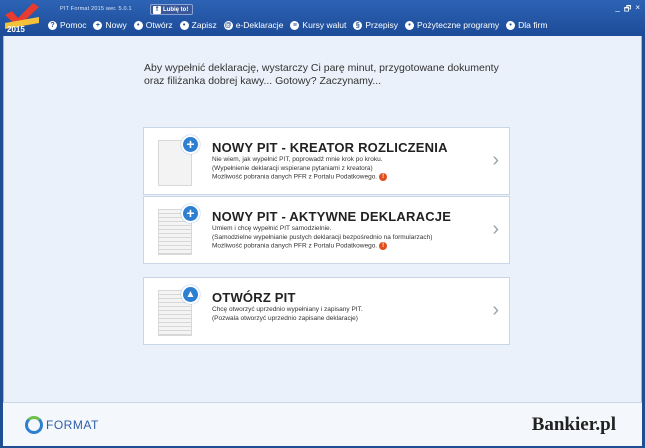  I want to click on menu-item-przepisy: § Przepisy, so click(375, 25).